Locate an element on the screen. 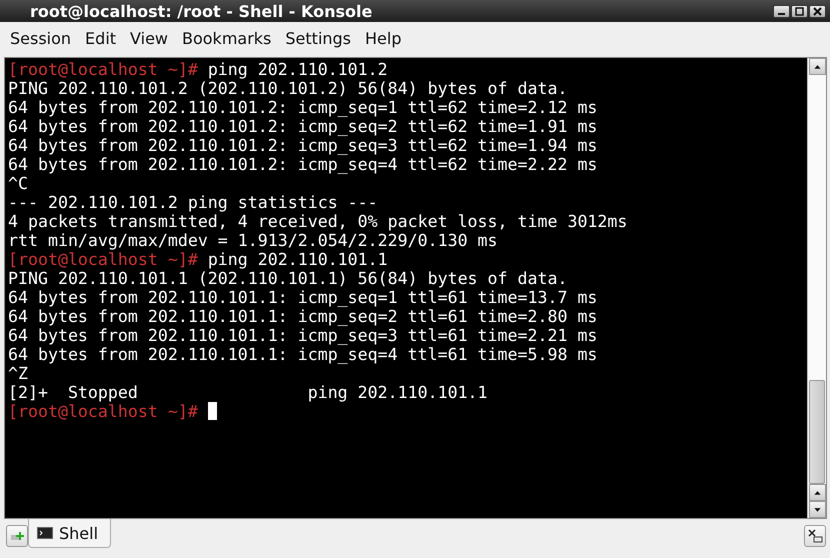  menu-item: View is located at coordinates (149, 38).